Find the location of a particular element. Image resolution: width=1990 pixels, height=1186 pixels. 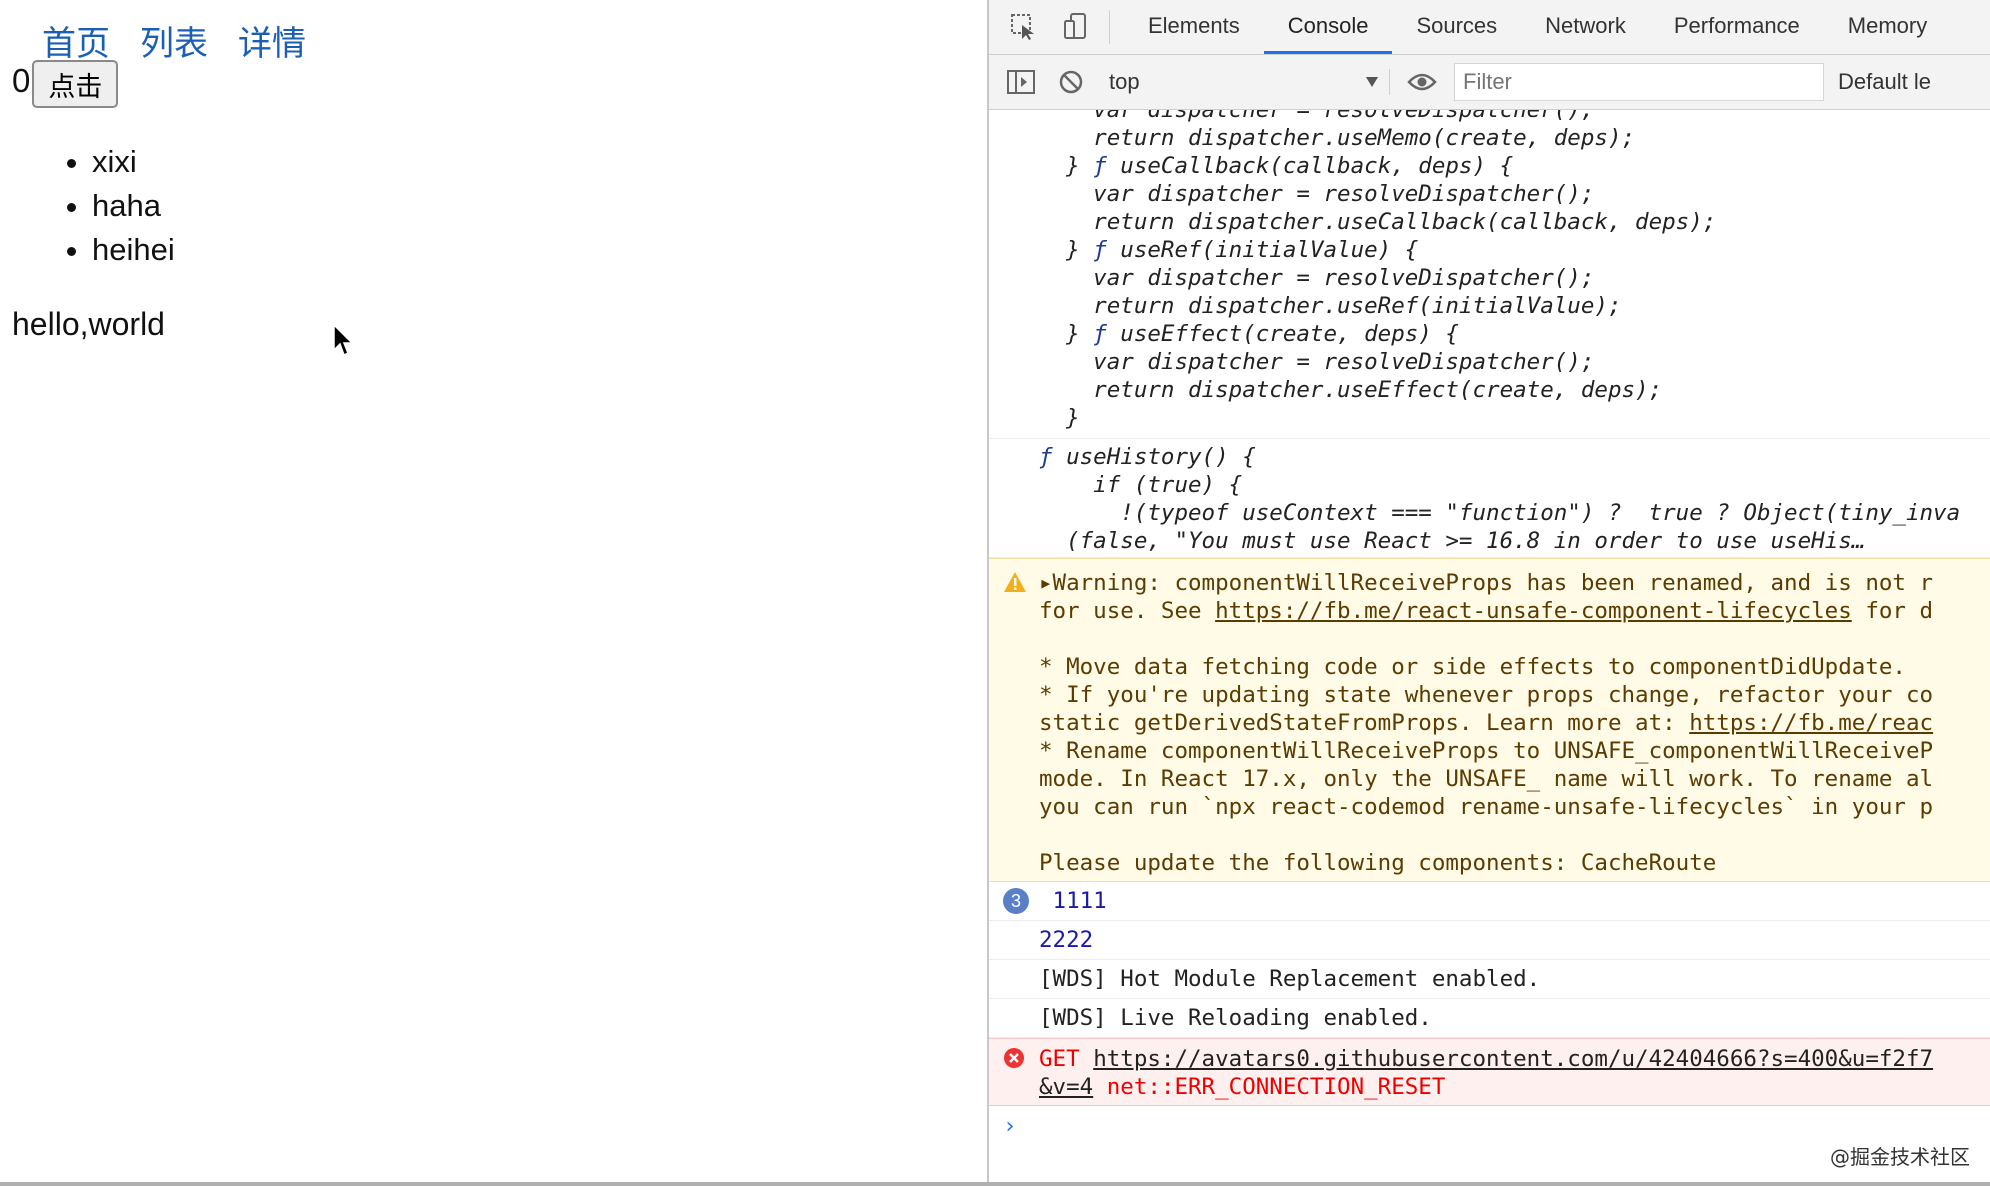

live-expression-eye-icon is located at coordinates (1422, 82).